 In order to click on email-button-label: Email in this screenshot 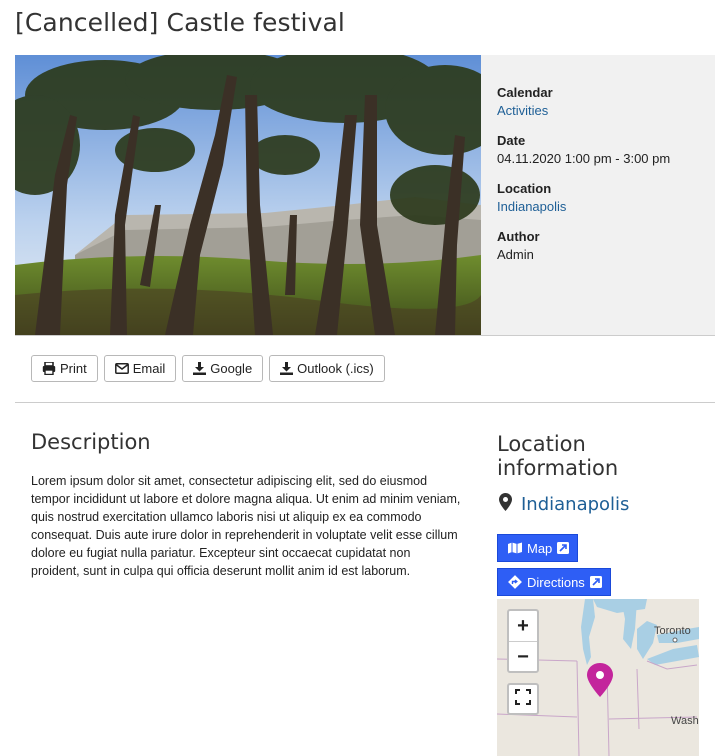, I will do `click(149, 368)`.